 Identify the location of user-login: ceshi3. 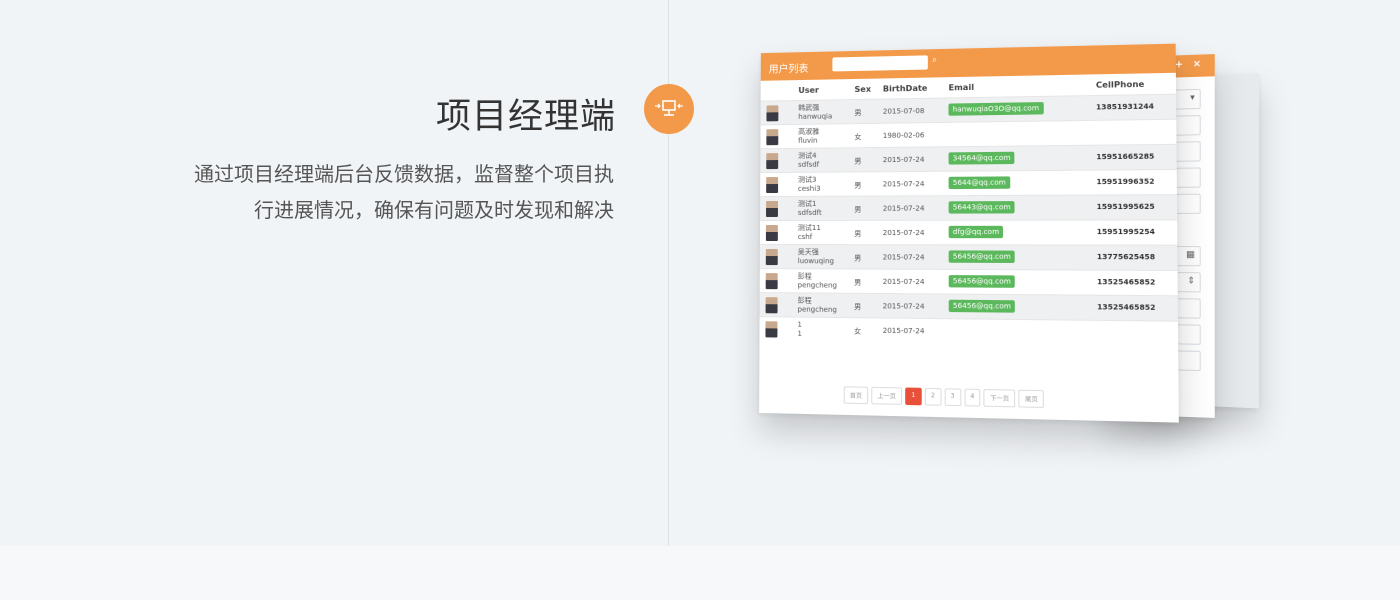
(809, 188).